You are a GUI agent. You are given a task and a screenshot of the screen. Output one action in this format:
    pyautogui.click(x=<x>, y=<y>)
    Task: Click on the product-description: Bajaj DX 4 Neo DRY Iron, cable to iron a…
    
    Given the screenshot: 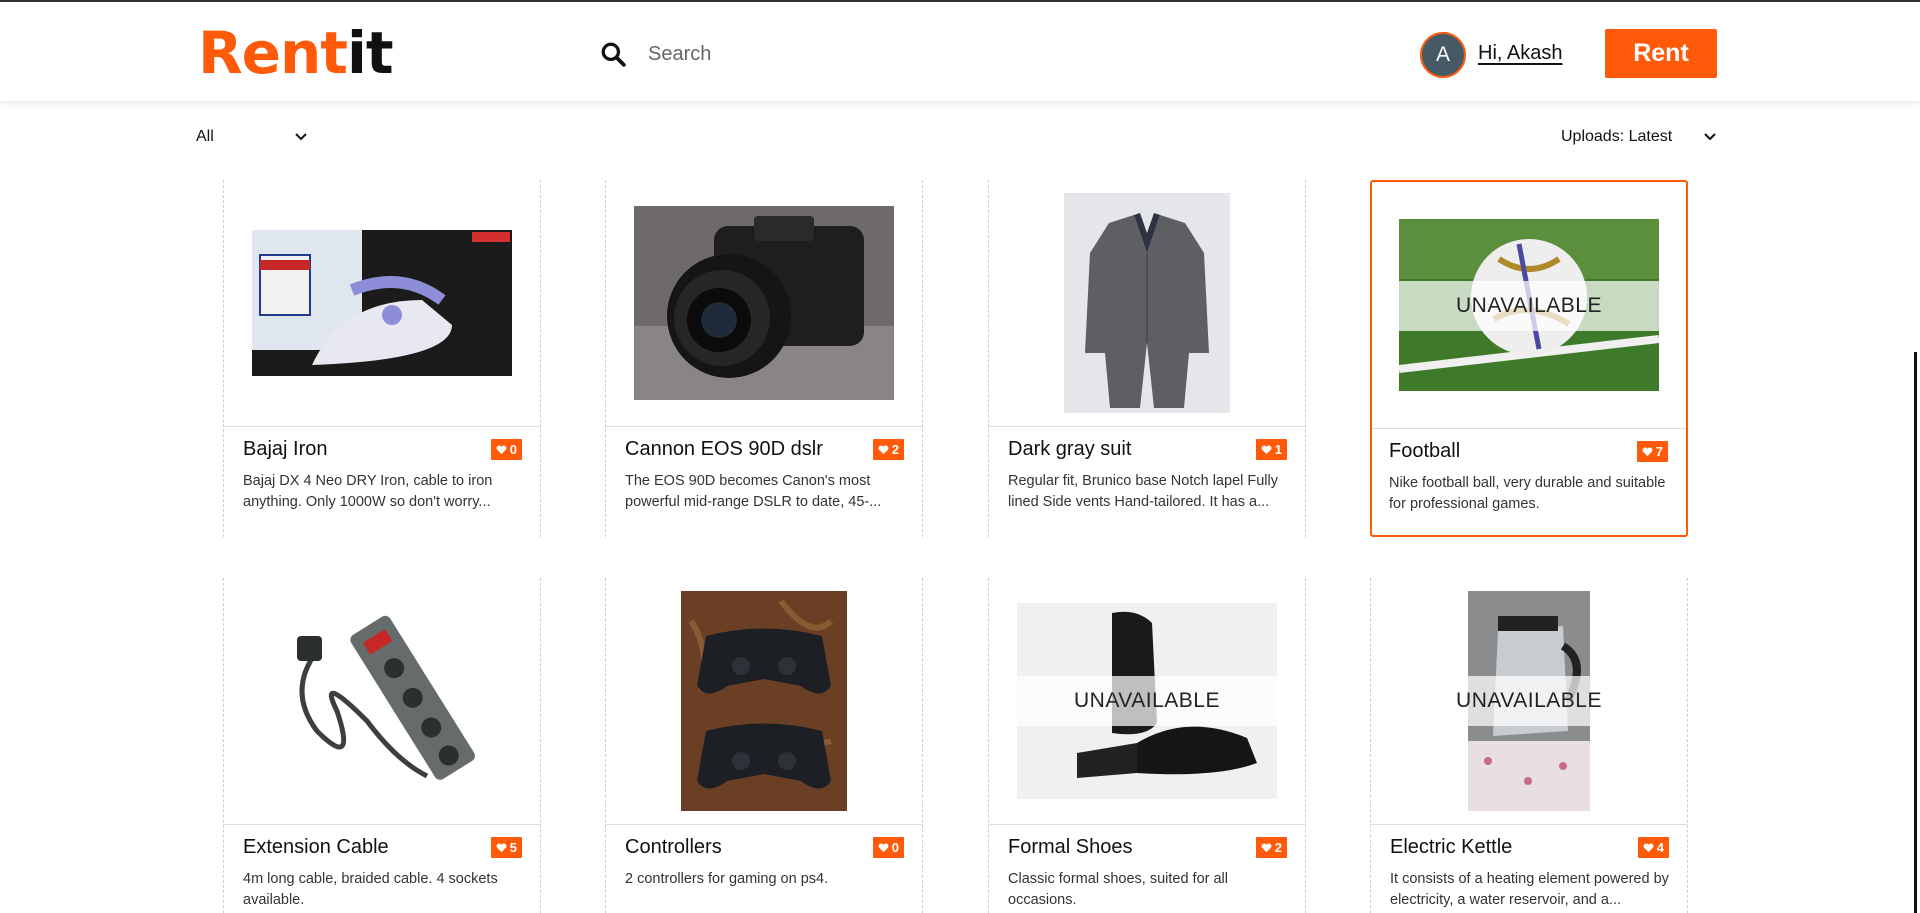 What is the action you would take?
    pyautogui.click(x=368, y=491)
    